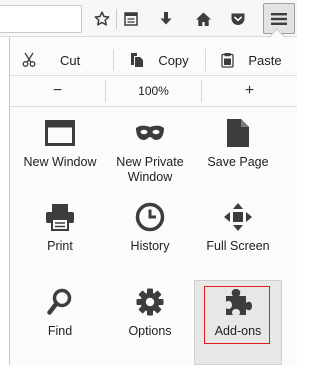 Image resolution: width=320 pixels, height=365 pixels. I want to click on copy-button: Copy, so click(159, 60).